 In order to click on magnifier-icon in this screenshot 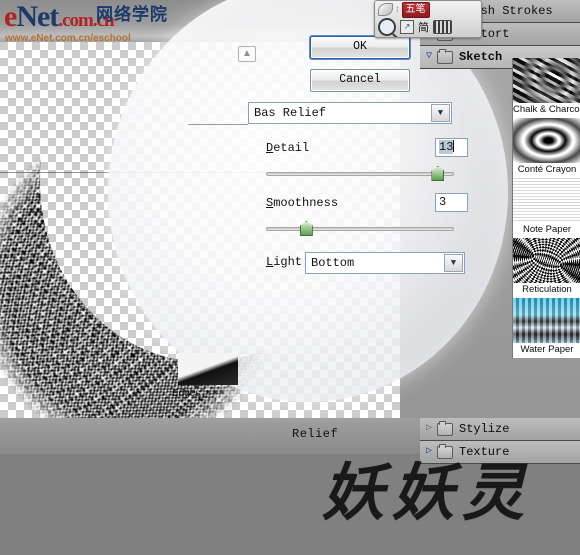, I will do `click(387, 26)`.